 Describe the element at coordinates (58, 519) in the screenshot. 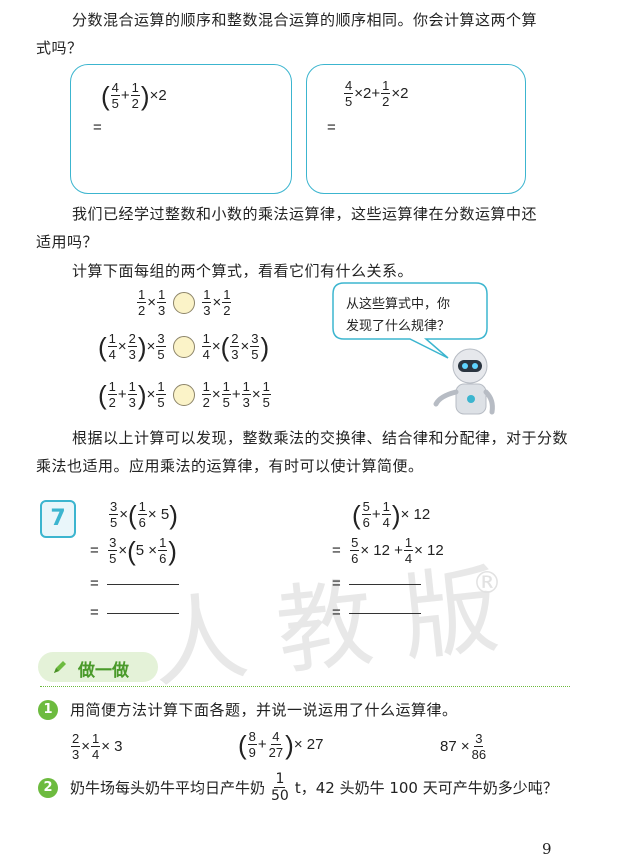

I see `example-number-badge: 7` at that location.